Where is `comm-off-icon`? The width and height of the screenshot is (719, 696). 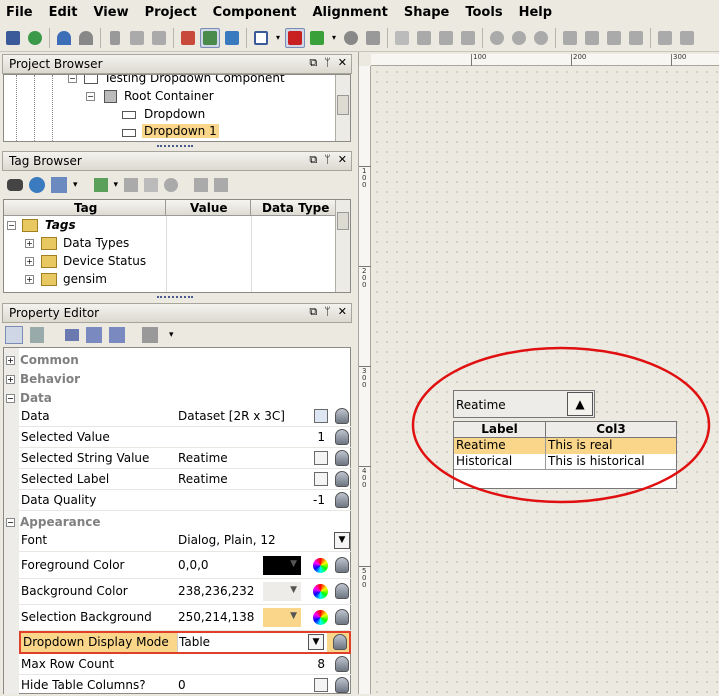
comm-off-icon is located at coordinates (188, 38).